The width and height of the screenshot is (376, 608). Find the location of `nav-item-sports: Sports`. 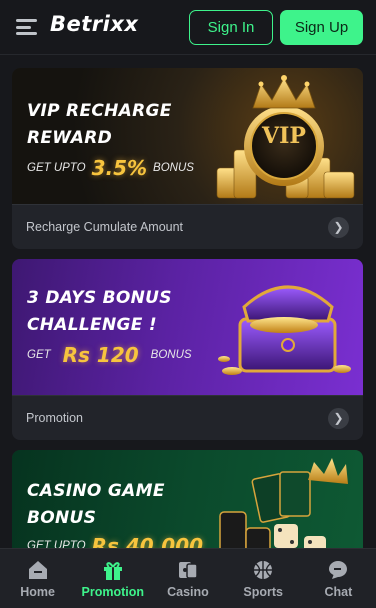

nav-item-sports: Sports is located at coordinates (263, 578).